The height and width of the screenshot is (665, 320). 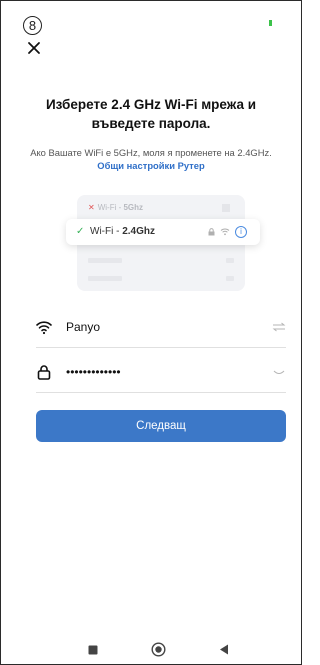 I want to click on illustration-24ghz-prefix: Wi-Fi -, so click(x=106, y=231).